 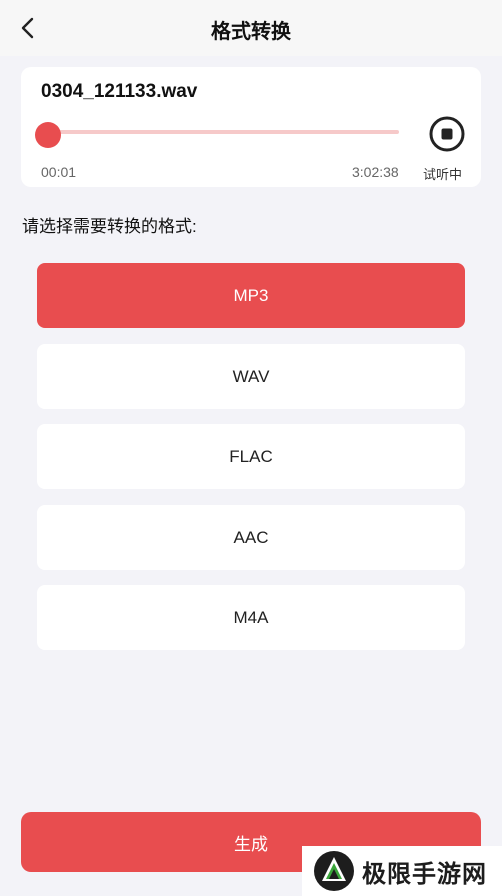 What do you see at coordinates (334, 871) in the screenshot?
I see `watermark-logo-icon` at bounding box center [334, 871].